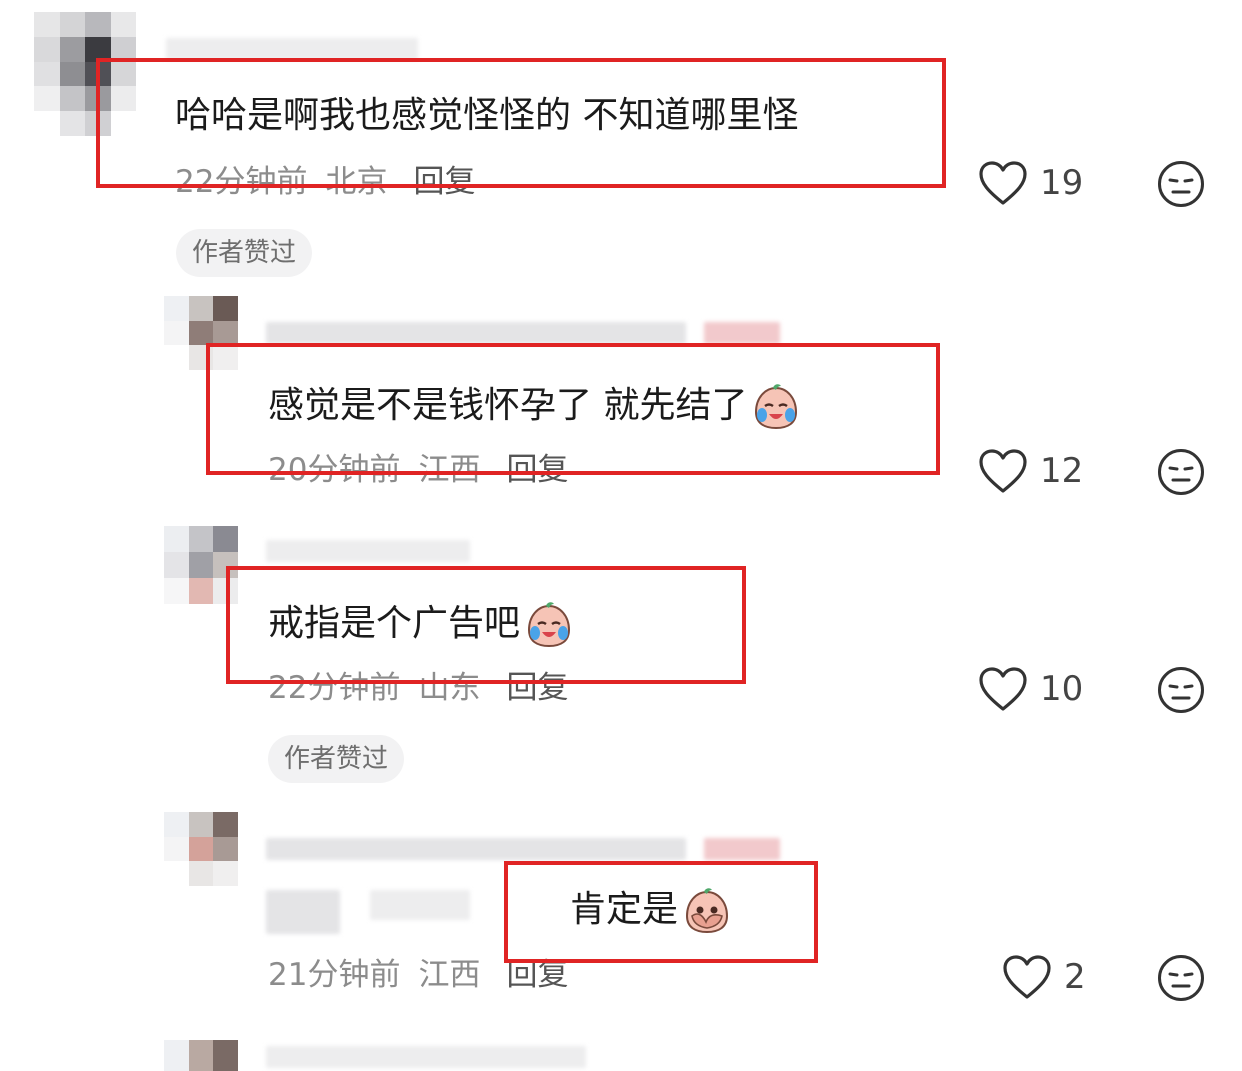 This screenshot has width=1242, height=1071. I want to click on like-button: 19, so click(1030, 183).